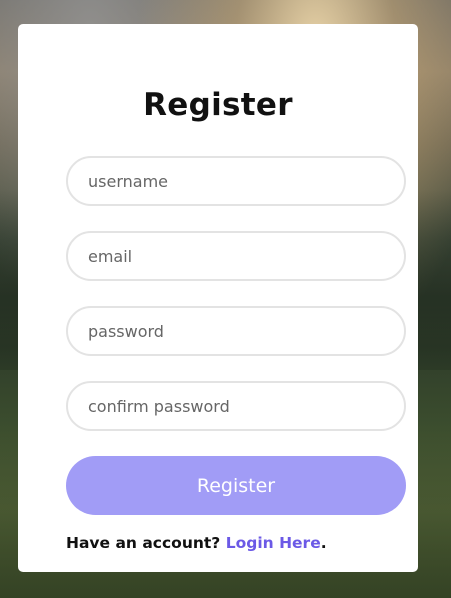 The image size is (451, 598). Describe the element at coordinates (236, 485) in the screenshot. I see `register-button: Register` at that location.